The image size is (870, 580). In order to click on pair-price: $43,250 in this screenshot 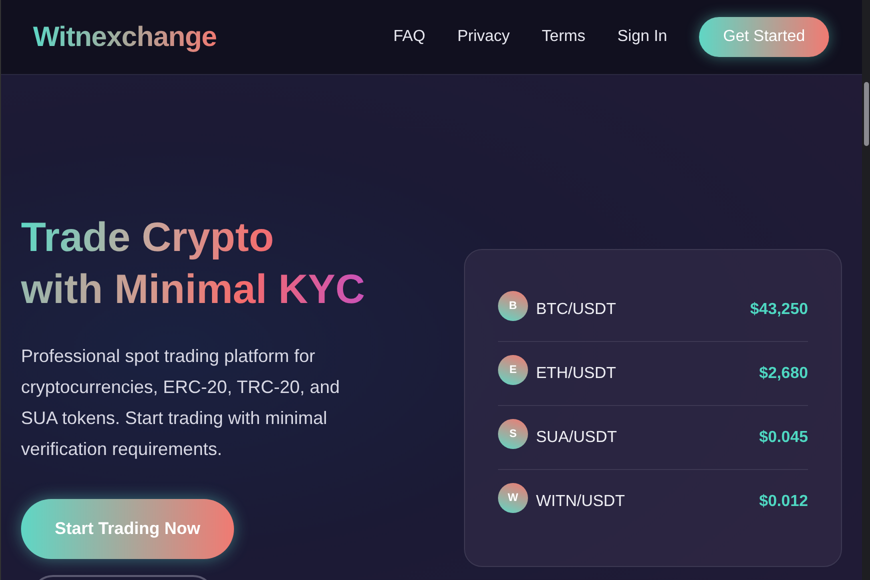, I will do `click(779, 309)`.